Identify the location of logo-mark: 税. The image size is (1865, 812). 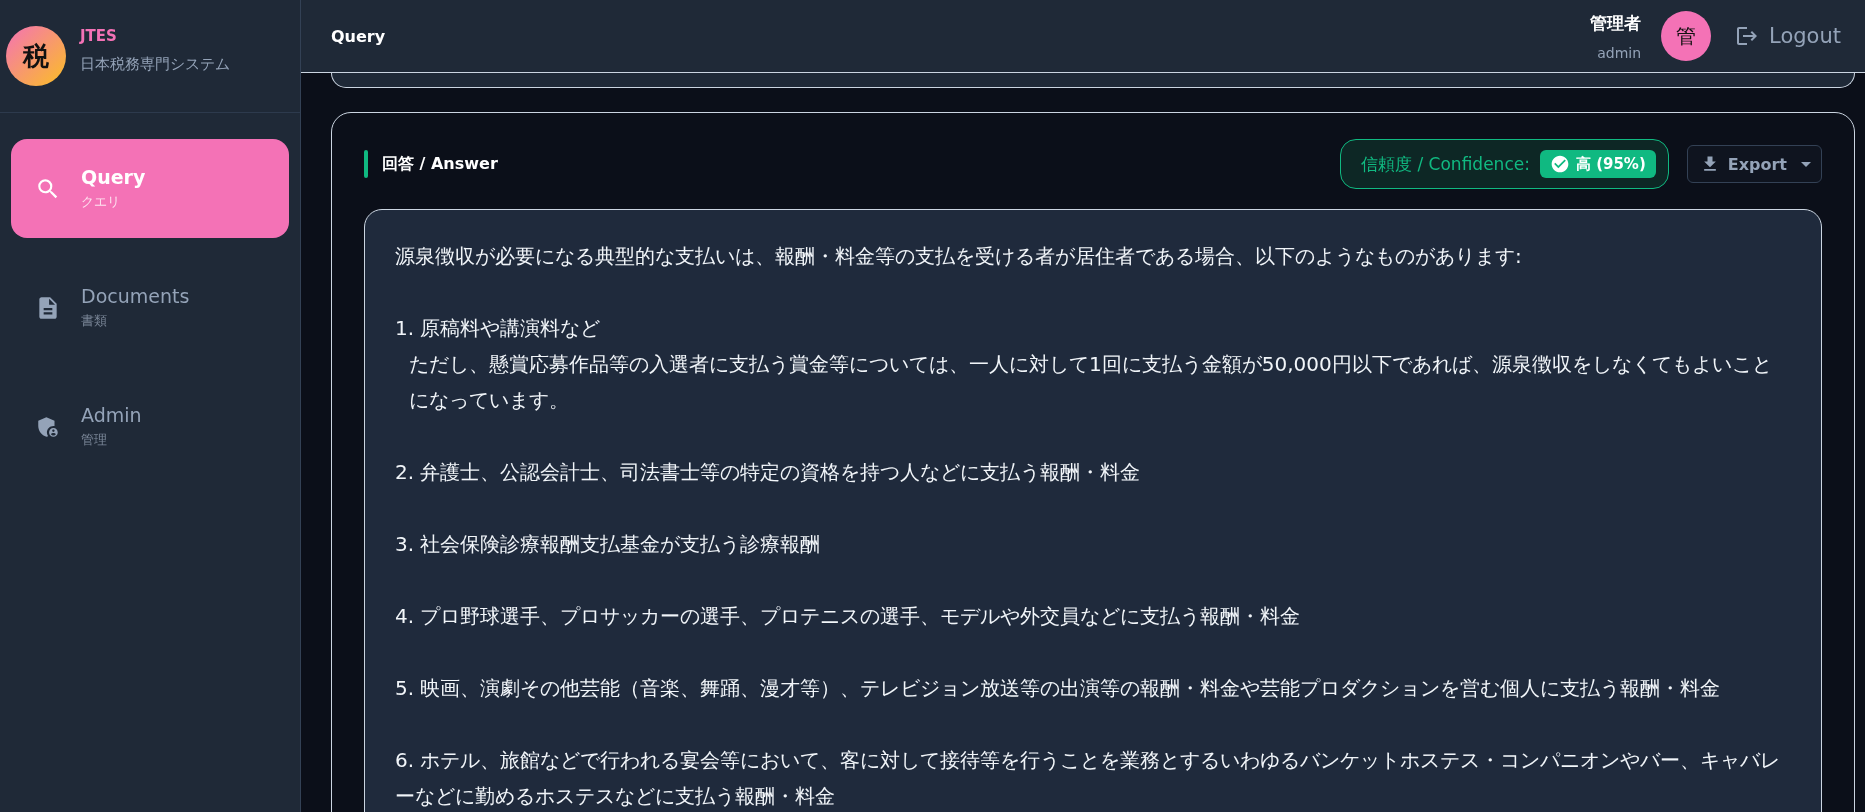
(36, 56).